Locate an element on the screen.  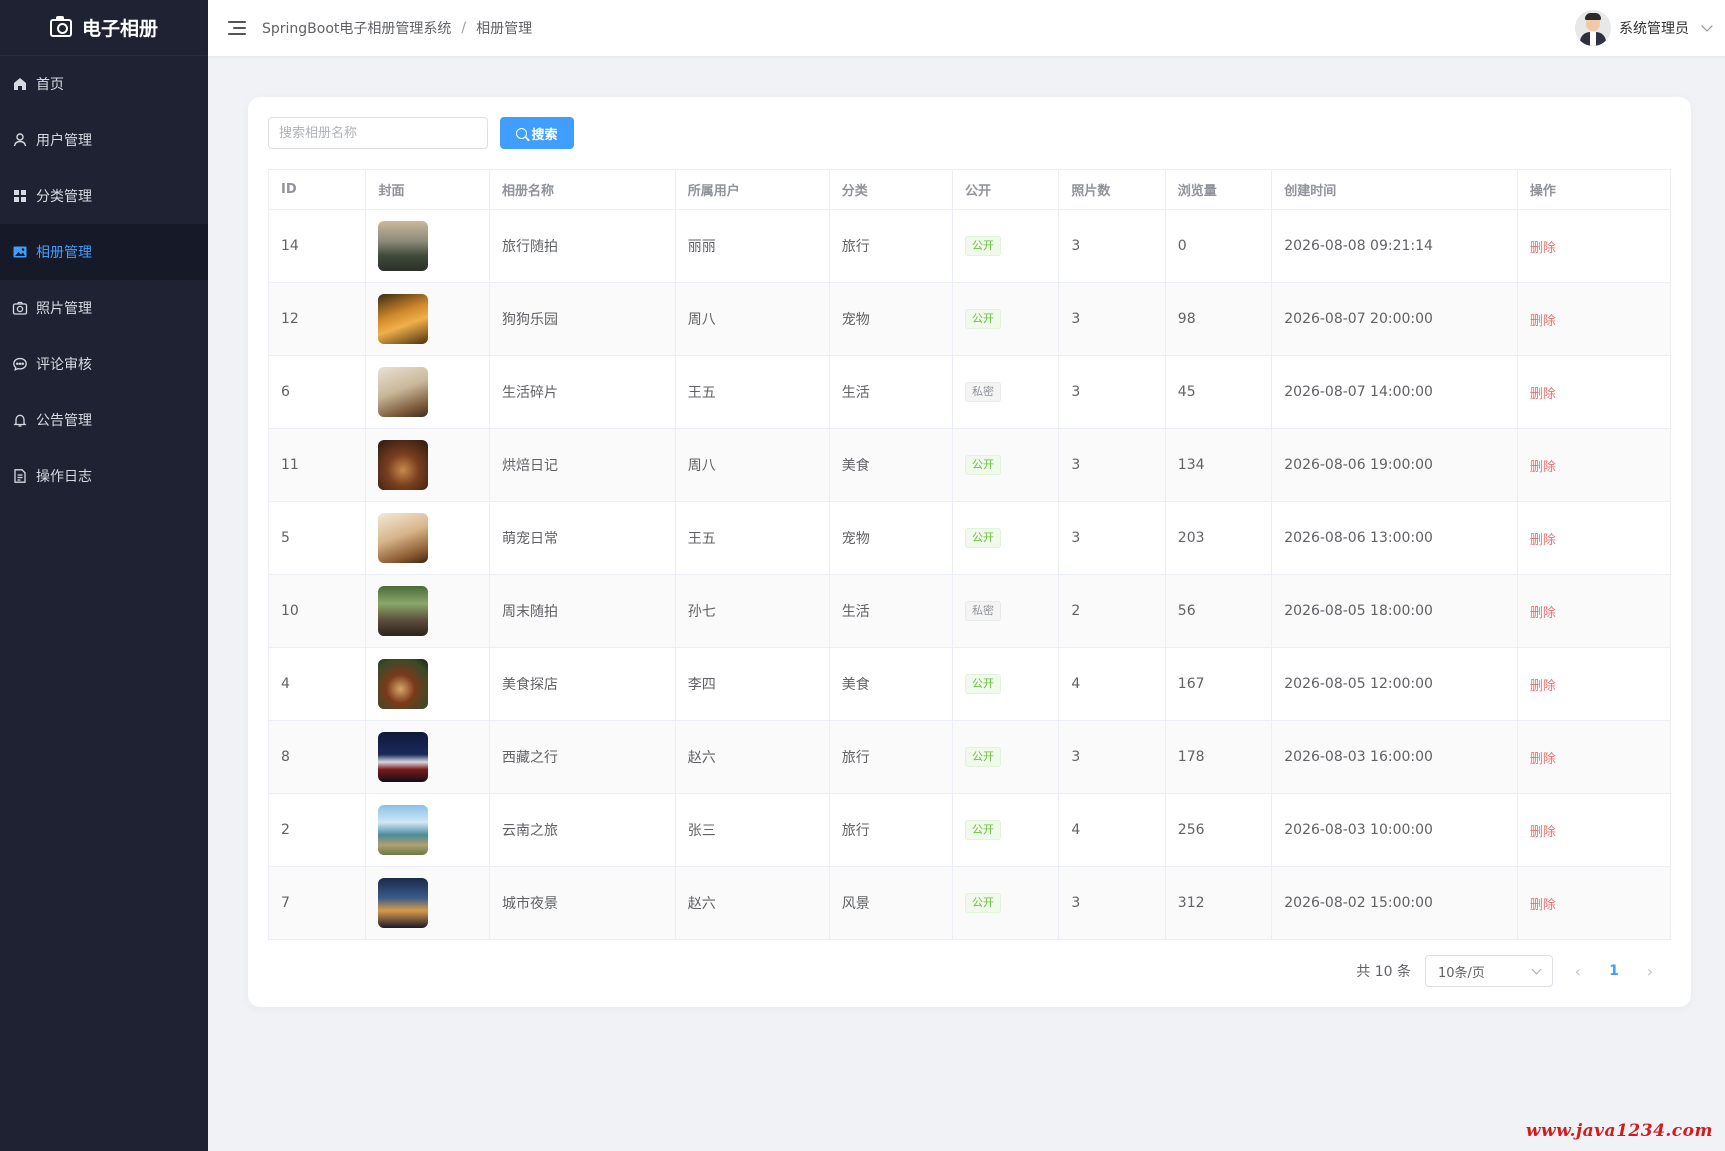
column-header: 相册名称 is located at coordinates (582, 189).